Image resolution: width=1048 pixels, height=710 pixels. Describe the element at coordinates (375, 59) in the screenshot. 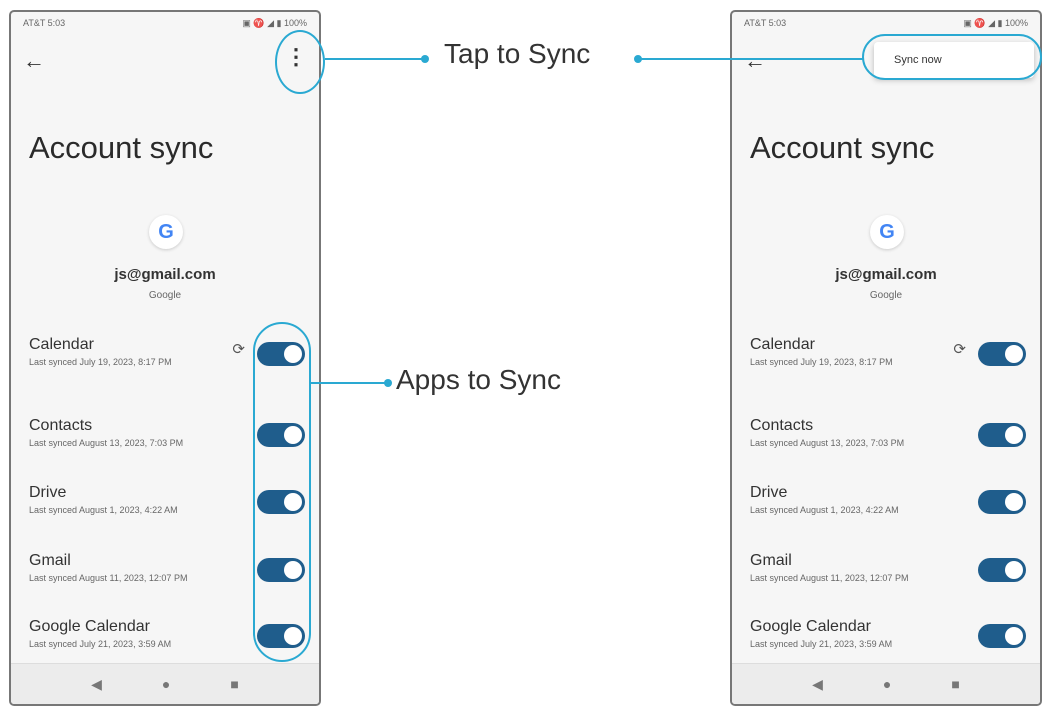

I see `tap-to-sync-line-left` at that location.